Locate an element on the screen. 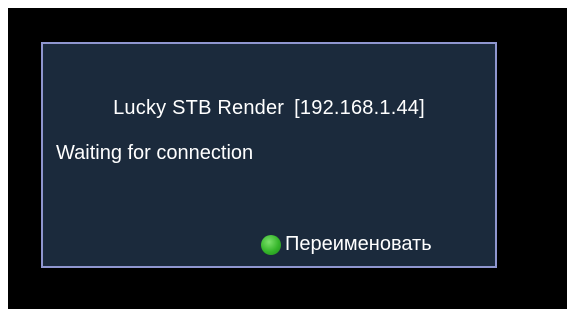 The image size is (575, 315). connection-status: Waiting for connection is located at coordinates (155, 153).